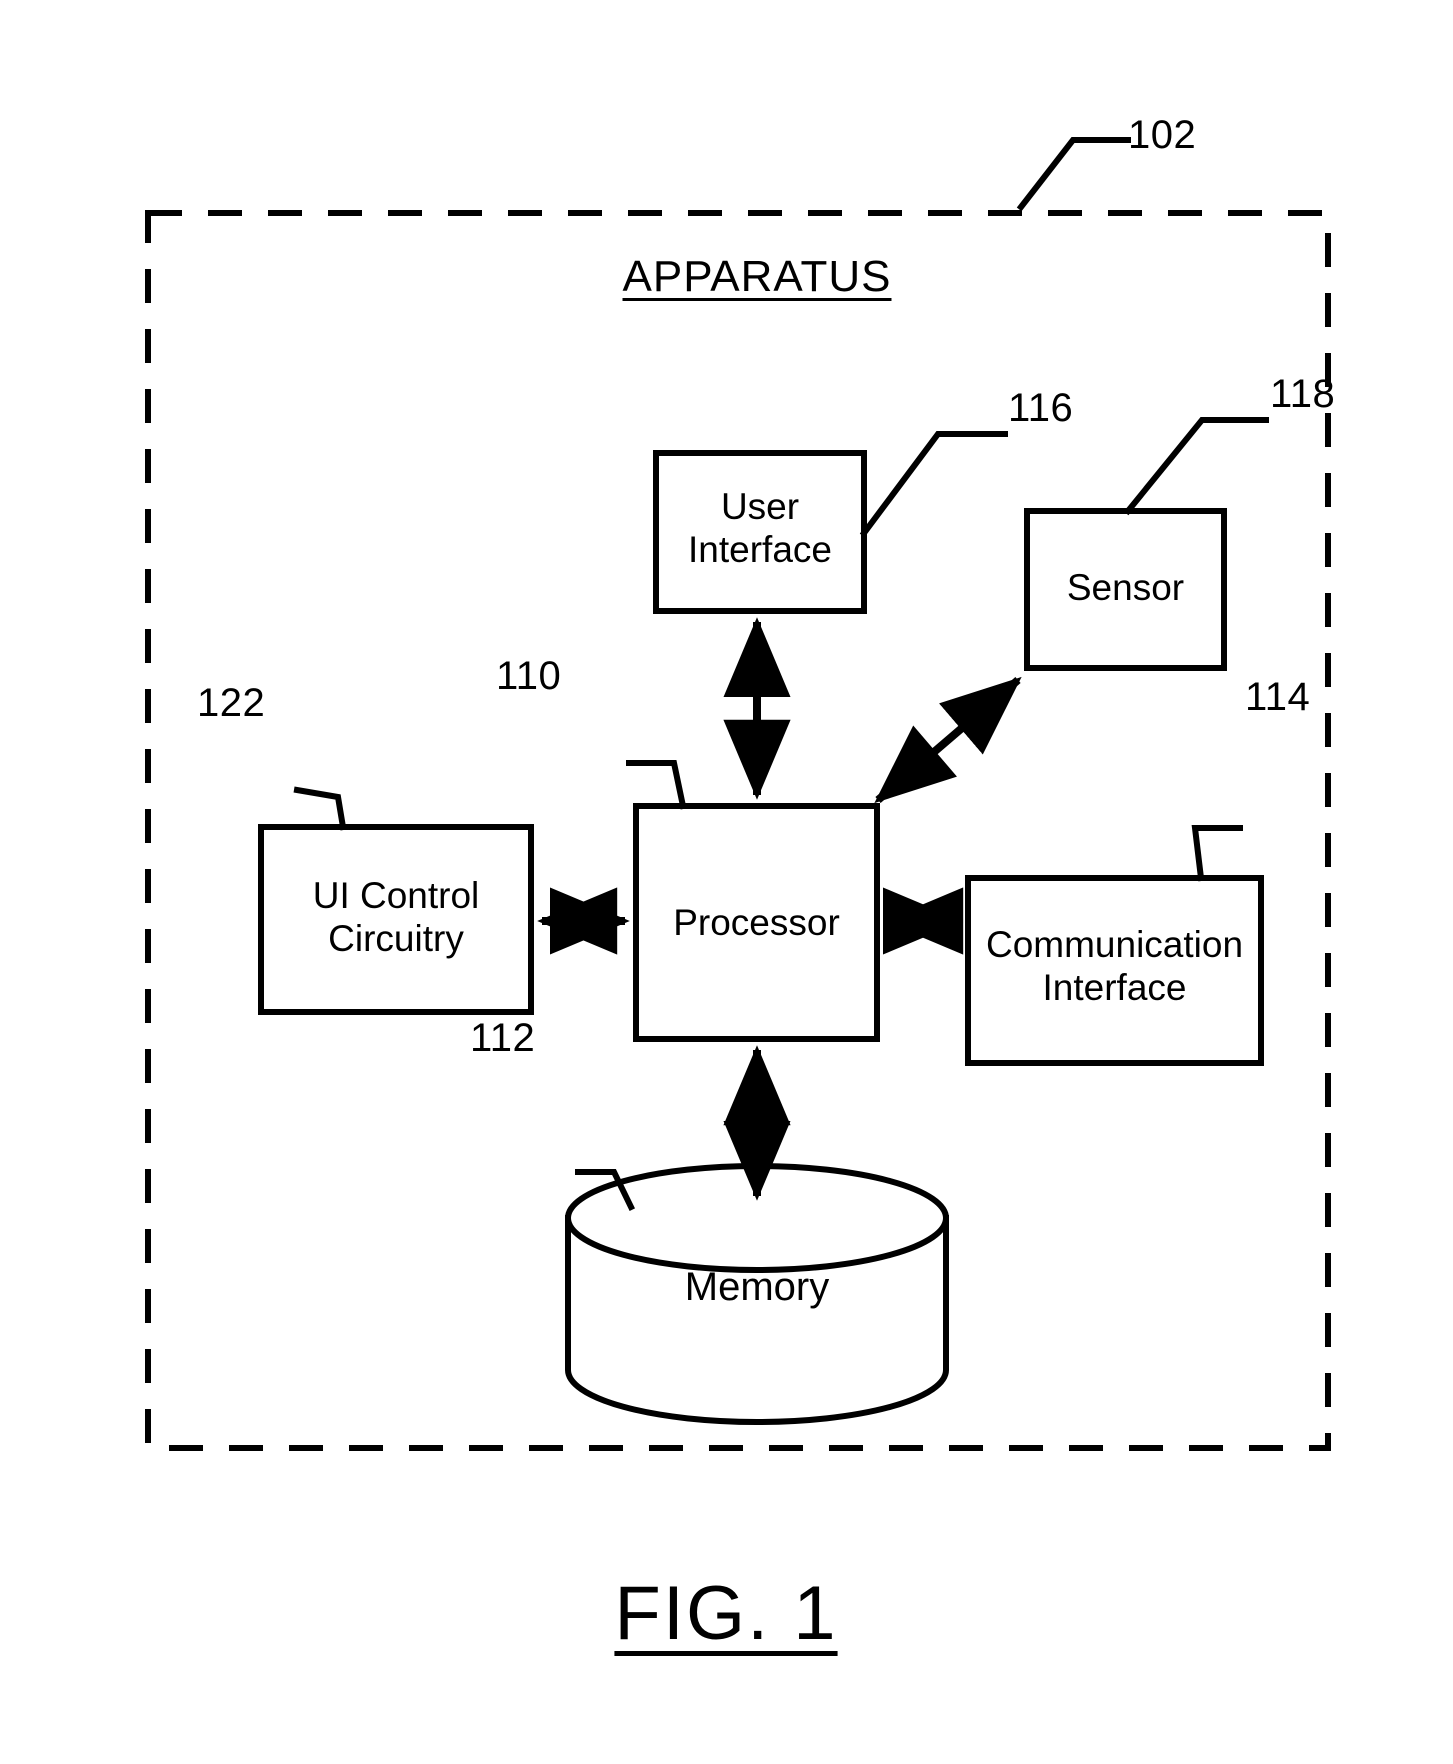  What do you see at coordinates (948, 740) in the screenshot?
I see `arrow-processor-sensor` at bounding box center [948, 740].